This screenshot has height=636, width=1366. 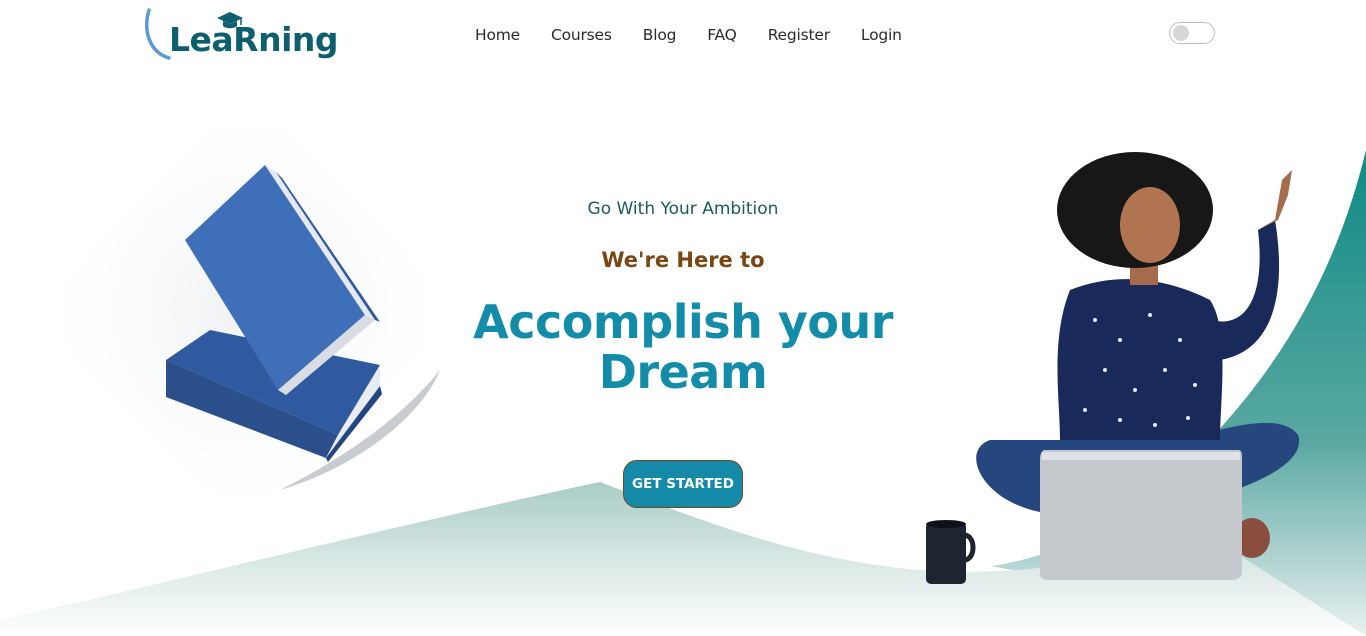 I want to click on nav-home: Home, so click(x=497, y=35).